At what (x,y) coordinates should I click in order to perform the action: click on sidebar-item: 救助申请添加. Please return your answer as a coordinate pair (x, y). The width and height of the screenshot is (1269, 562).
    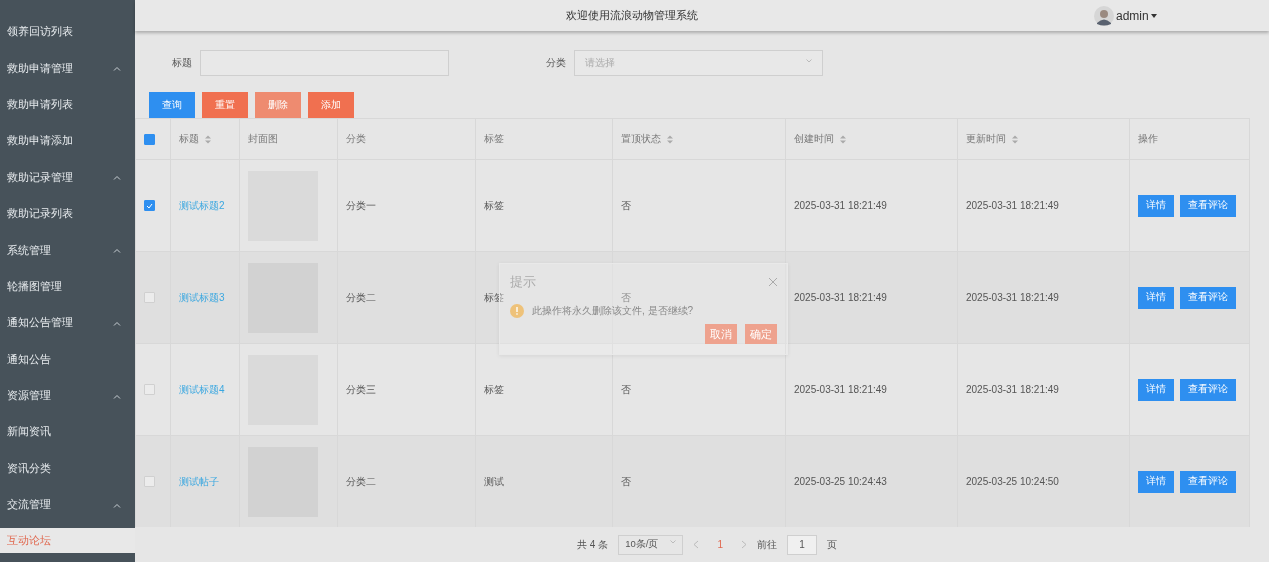
    Looking at the image, I should click on (67, 141).